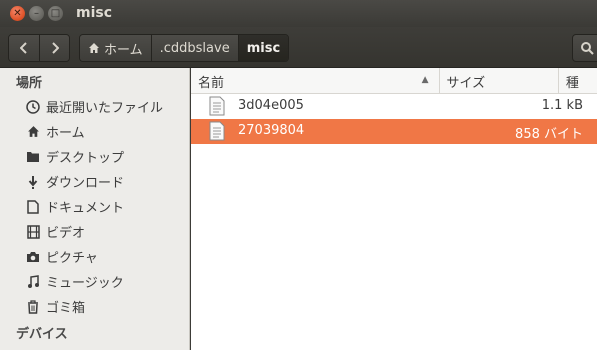 The width and height of the screenshot is (597, 350). Describe the element at coordinates (394, 106) in the screenshot. I see `file-row: 3d04e005 1.1 kB` at that location.